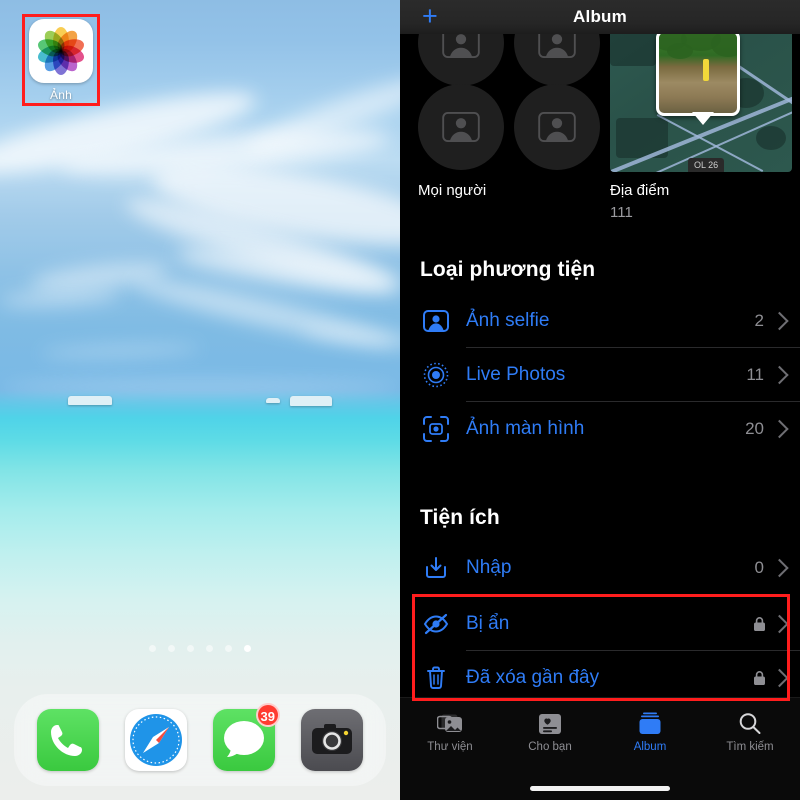 The width and height of the screenshot is (800, 800). I want to click on row-bi-an: Bị ẩn, so click(600, 624).